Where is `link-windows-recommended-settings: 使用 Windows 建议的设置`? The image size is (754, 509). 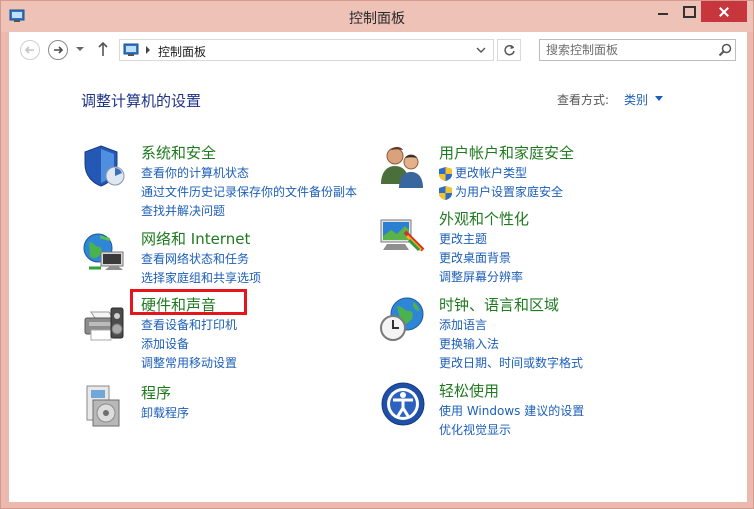 link-windows-recommended-settings: 使用 Windows 建议的设置 is located at coordinates (511, 411).